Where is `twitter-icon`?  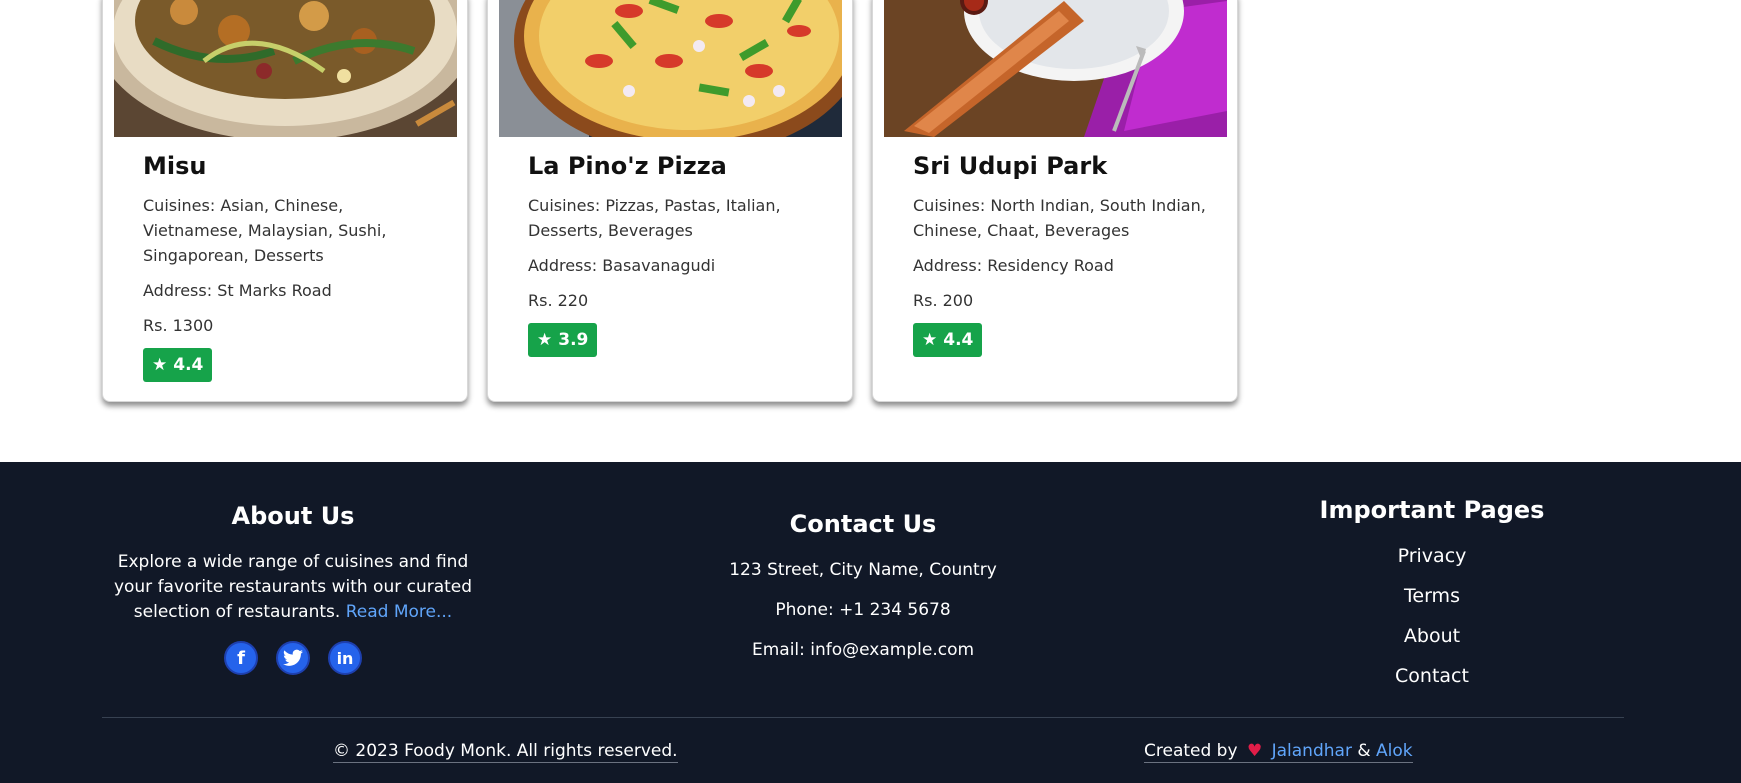 twitter-icon is located at coordinates (293, 658).